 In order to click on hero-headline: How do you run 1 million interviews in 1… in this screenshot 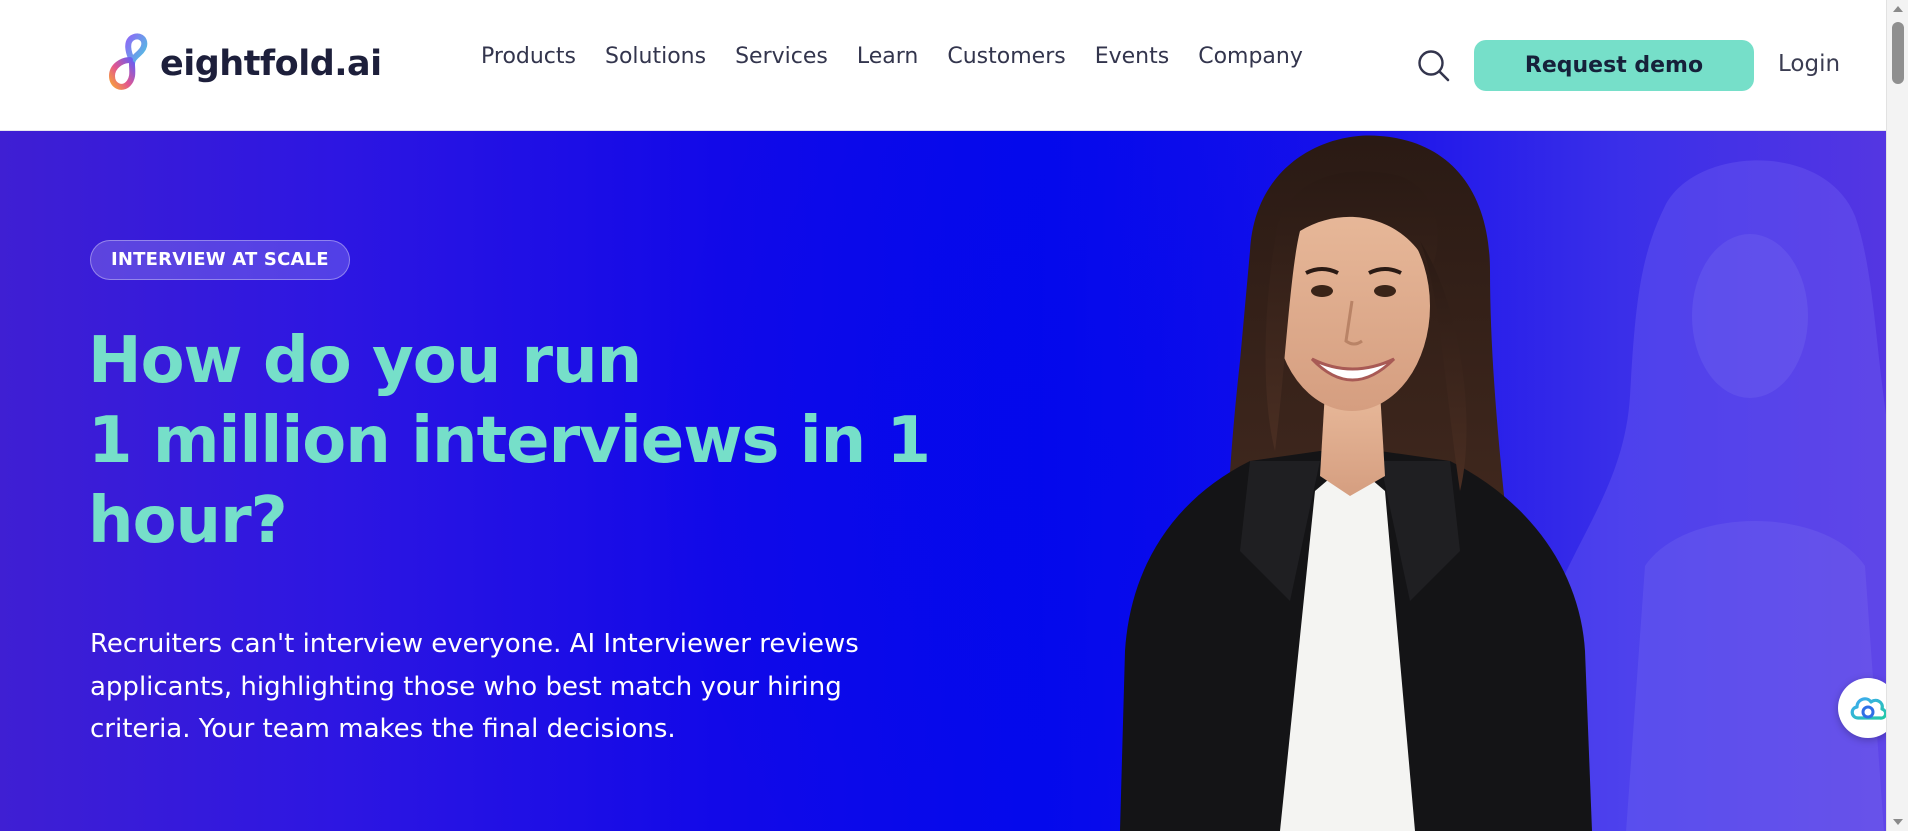, I will do `click(509, 441)`.